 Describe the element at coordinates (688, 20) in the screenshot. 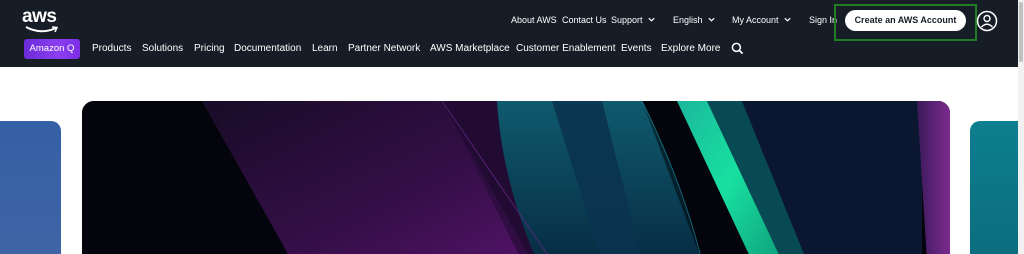

I see `language-label: English` at that location.